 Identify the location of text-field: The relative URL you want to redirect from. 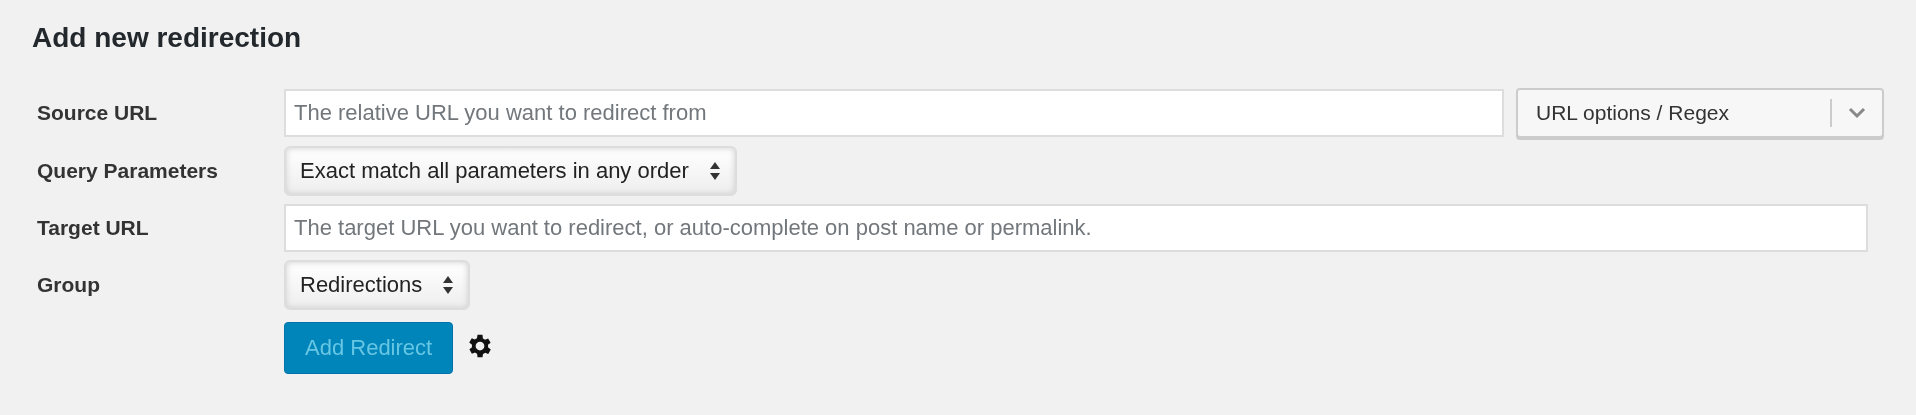
(894, 113).